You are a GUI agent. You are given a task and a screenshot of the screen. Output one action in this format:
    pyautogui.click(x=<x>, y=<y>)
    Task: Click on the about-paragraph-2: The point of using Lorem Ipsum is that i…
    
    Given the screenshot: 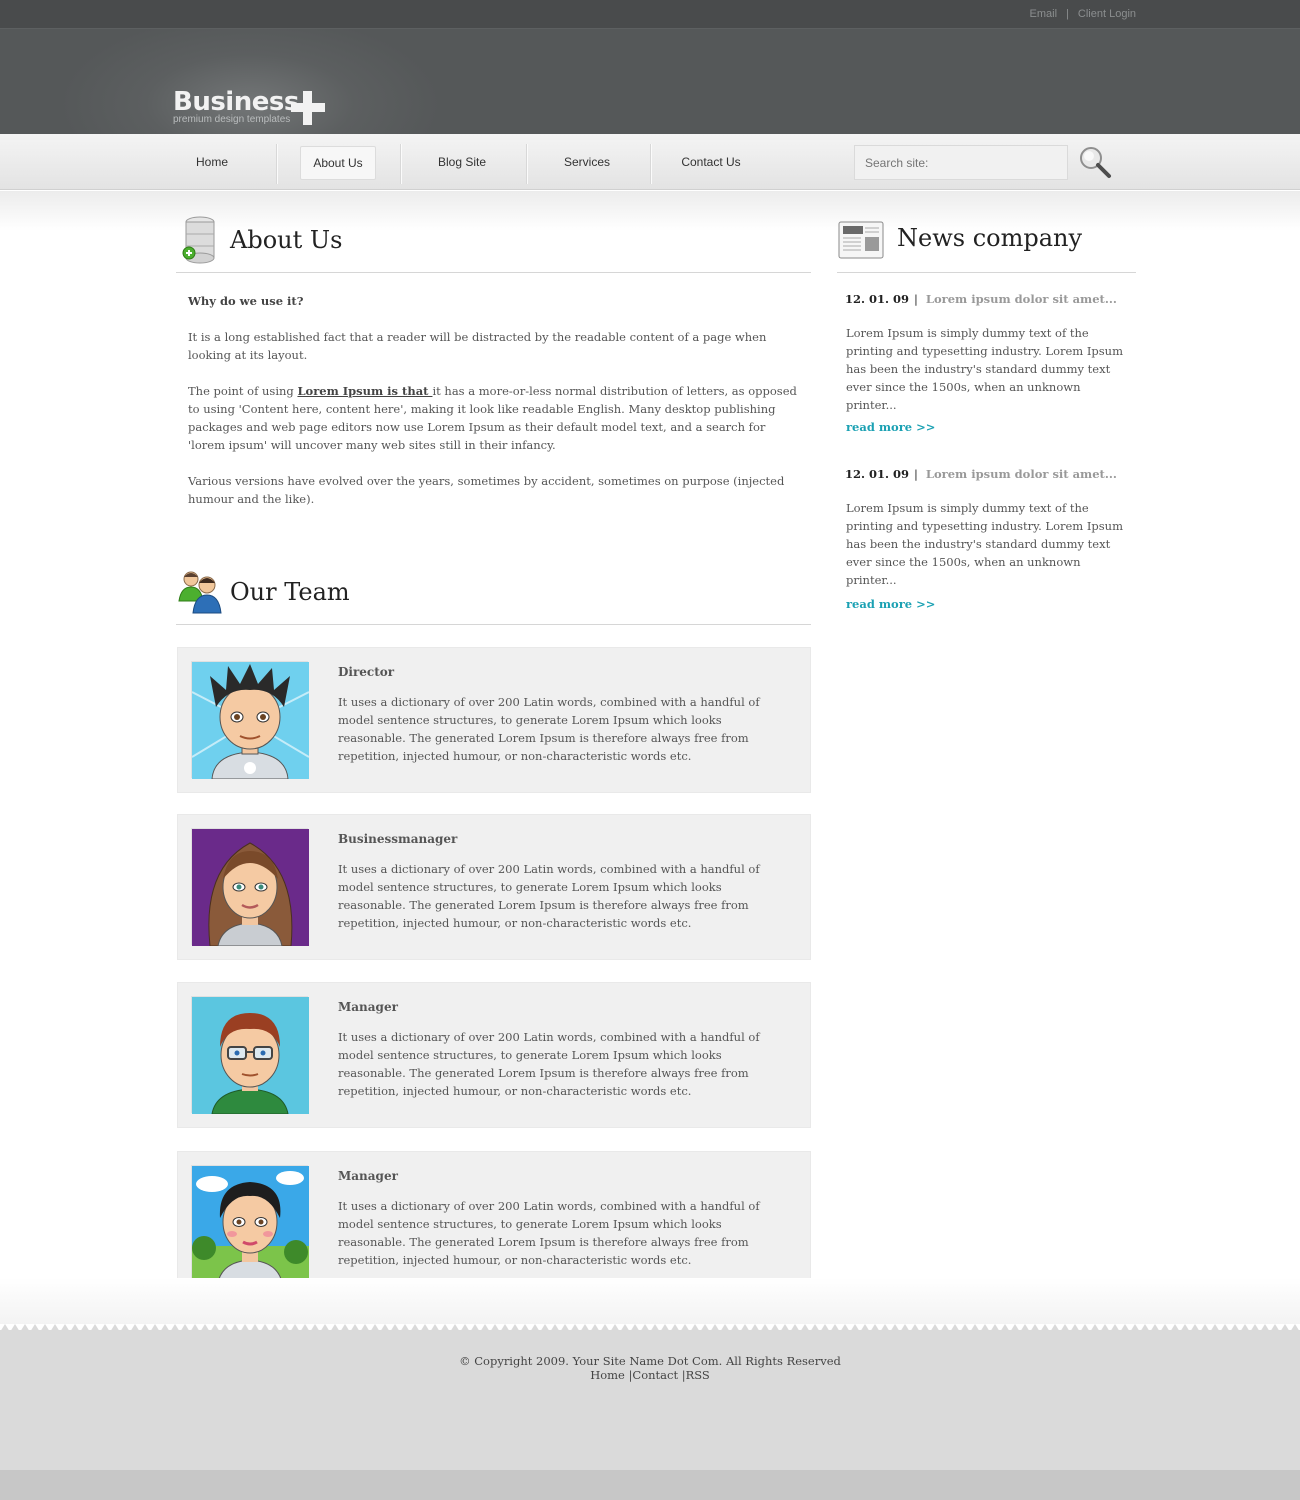 What is the action you would take?
    pyautogui.click(x=492, y=418)
    